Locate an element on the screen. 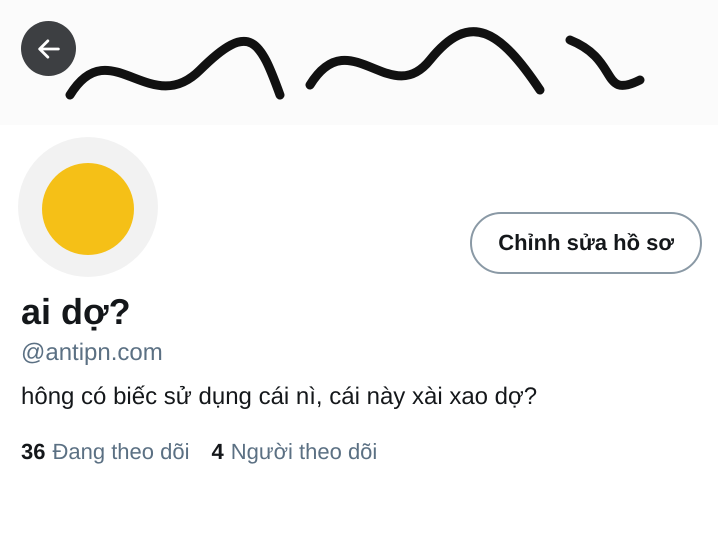 This screenshot has width=718, height=539. stat-count: 4 is located at coordinates (217, 452).